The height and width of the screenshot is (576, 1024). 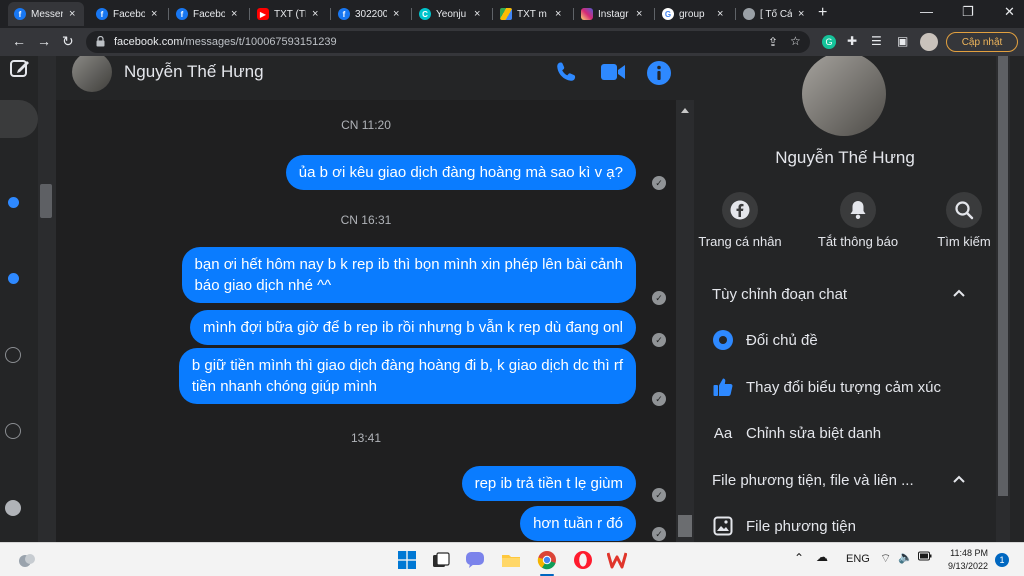 What do you see at coordinates (19, 41) in the screenshot?
I see `back-icon: ←` at bounding box center [19, 41].